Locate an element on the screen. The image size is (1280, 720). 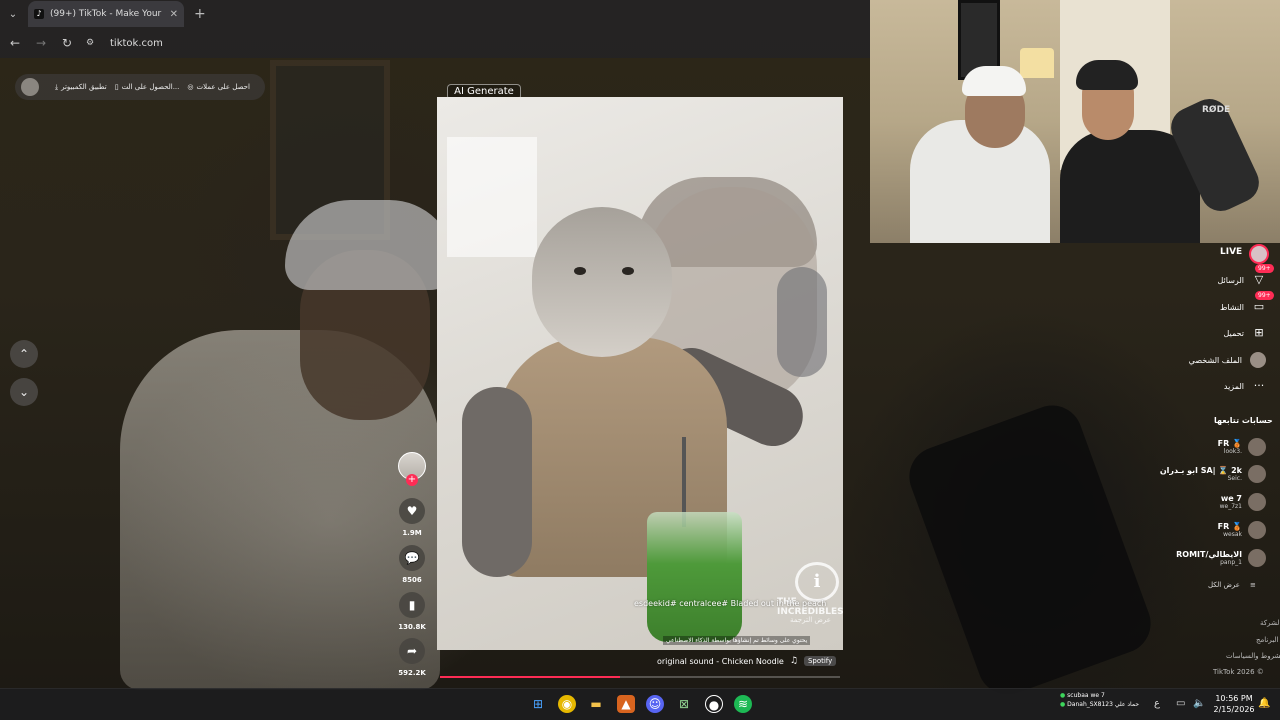
next-video-button: ⌄ is located at coordinates (24, 392).